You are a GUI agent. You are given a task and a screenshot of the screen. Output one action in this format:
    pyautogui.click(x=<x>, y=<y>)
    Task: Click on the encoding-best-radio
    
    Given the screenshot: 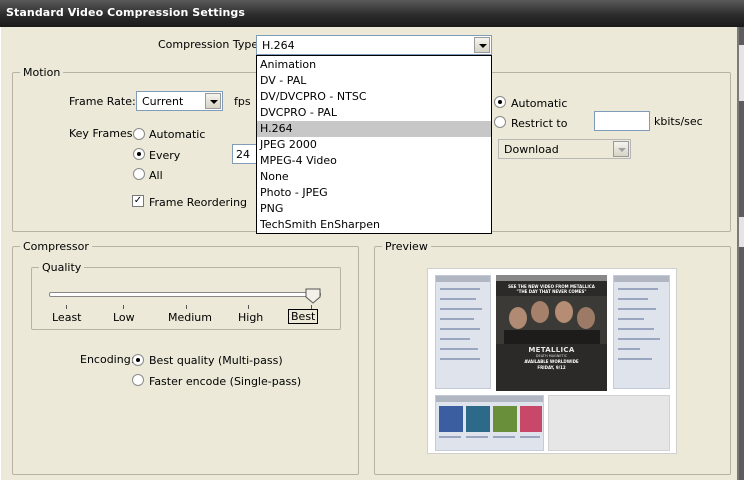 What is the action you would take?
    pyautogui.click(x=138, y=360)
    